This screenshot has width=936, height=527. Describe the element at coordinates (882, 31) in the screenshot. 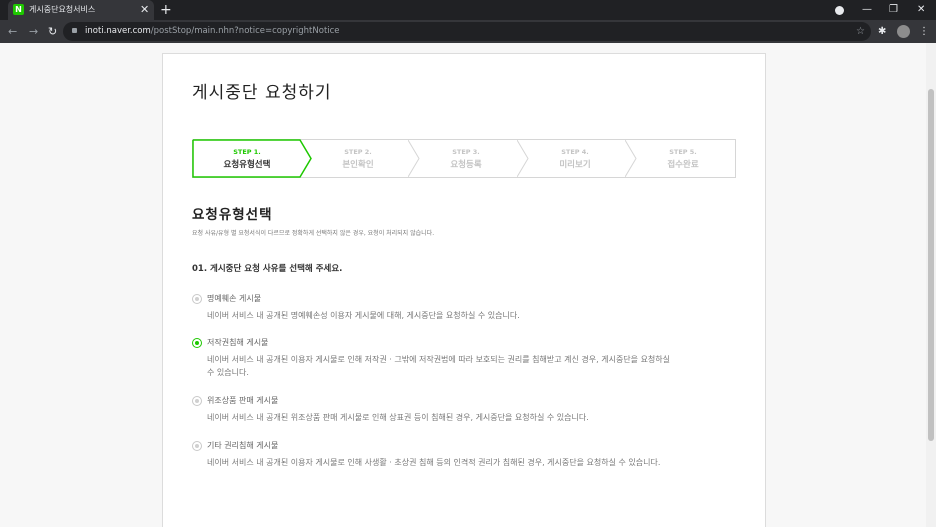

I see `extensions-icon: ✱` at that location.